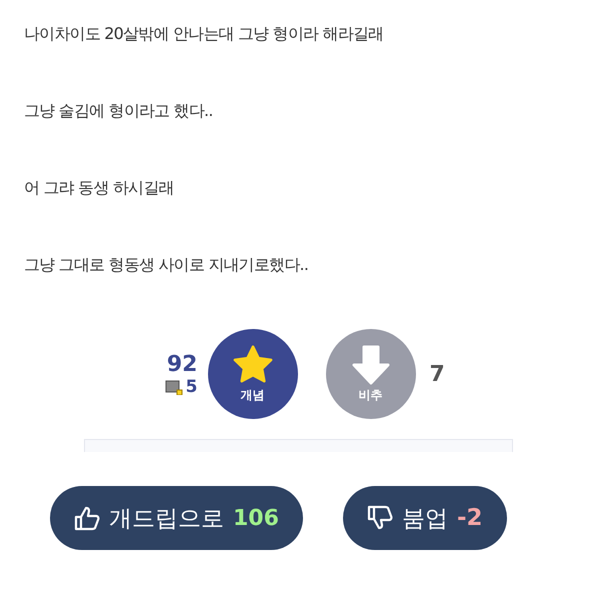 This screenshot has height=595, width=597. What do you see at coordinates (192, 386) in the screenshot?
I see `fixed-count: 5` at bounding box center [192, 386].